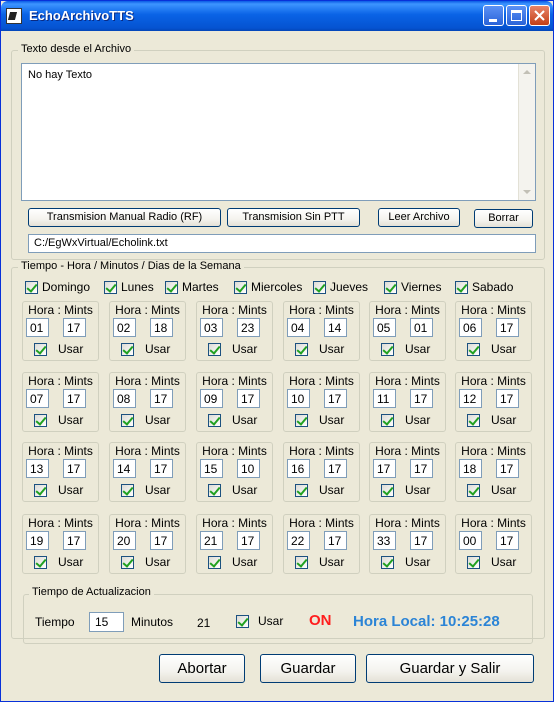  What do you see at coordinates (527, 72) in the screenshot?
I see `scroll-up-icon` at bounding box center [527, 72].